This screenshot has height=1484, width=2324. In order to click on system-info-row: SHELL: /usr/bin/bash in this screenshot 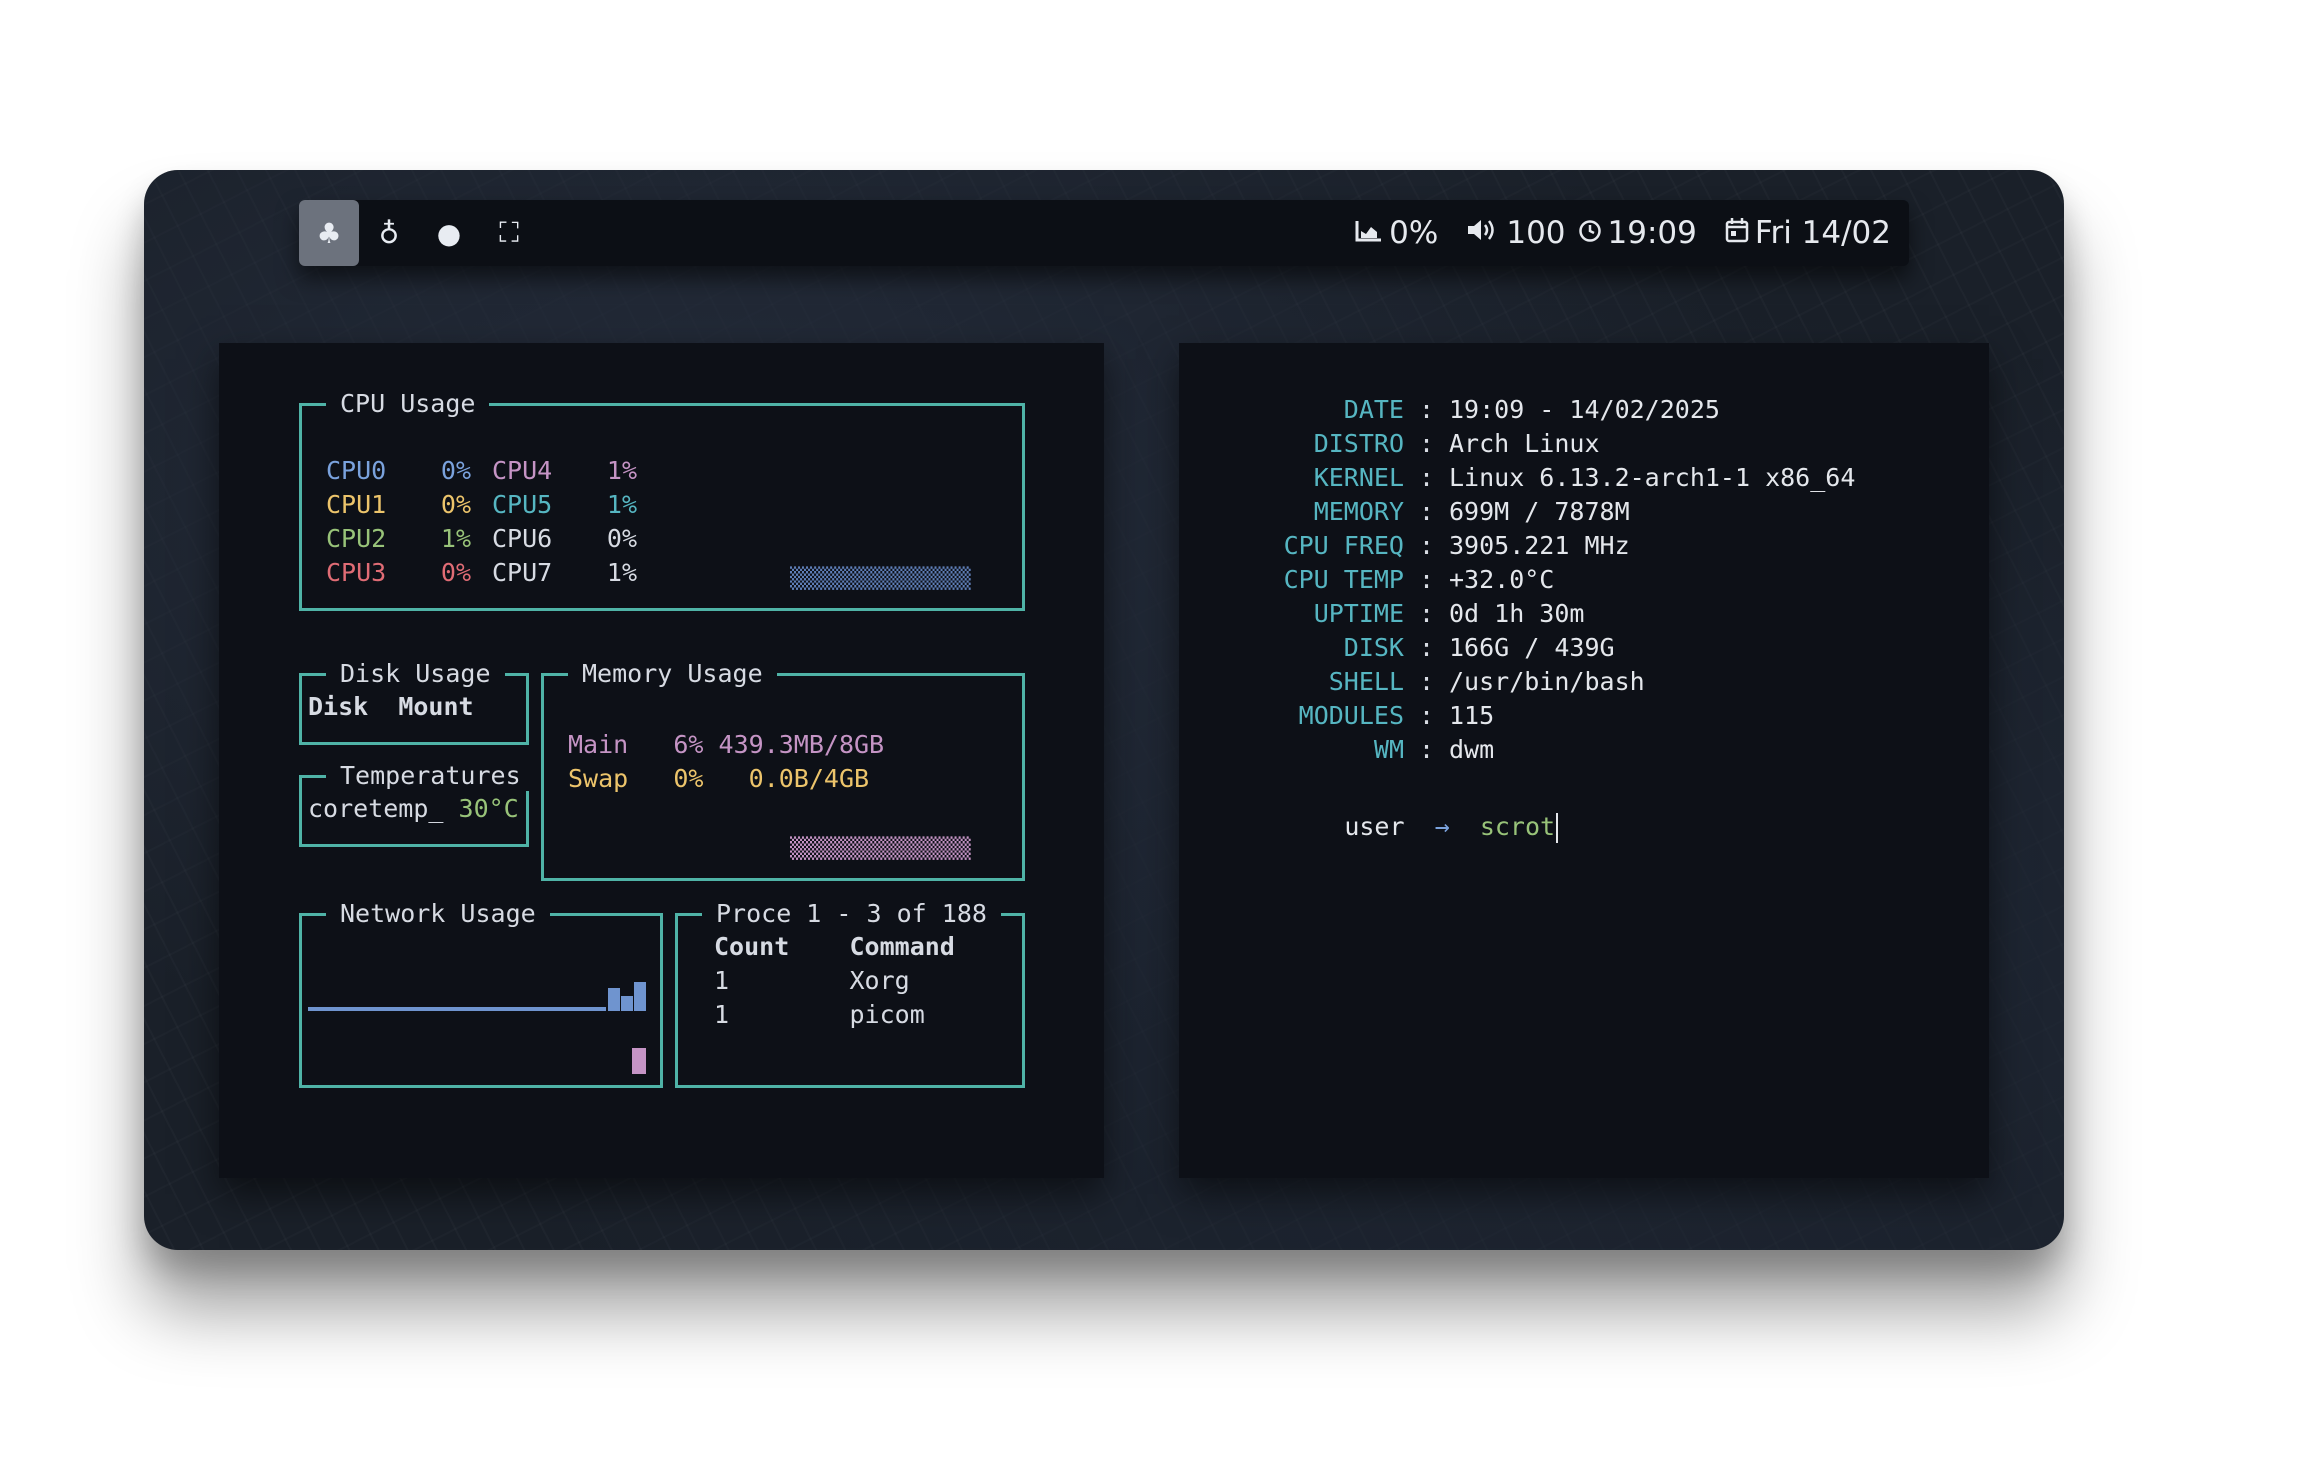, I will do `click(1579, 682)`.